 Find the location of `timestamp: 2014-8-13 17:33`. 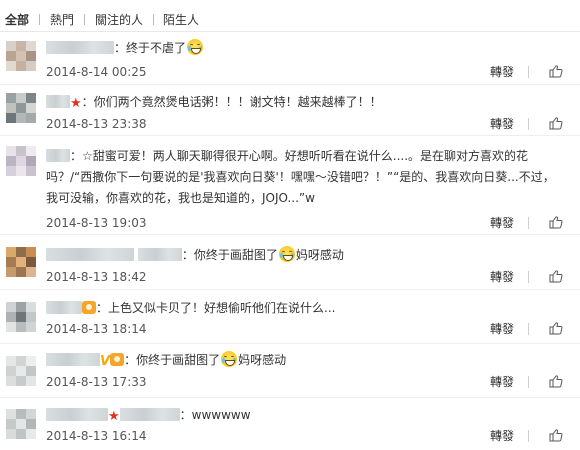

timestamp: 2014-8-13 17:33 is located at coordinates (96, 382).